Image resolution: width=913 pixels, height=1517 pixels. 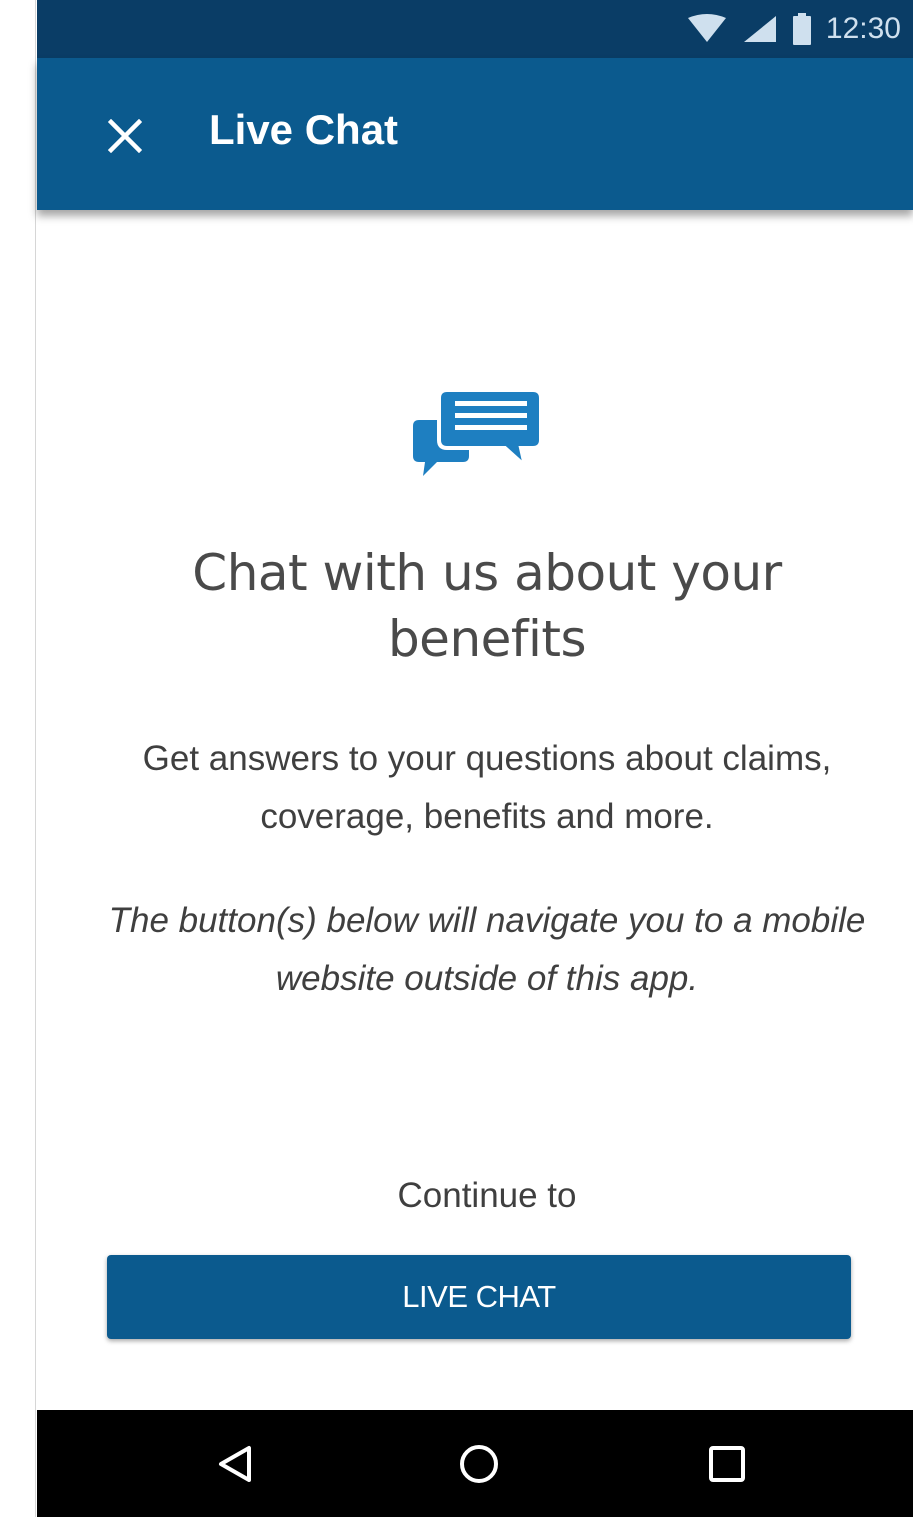 I want to click on live-chat-button: LIVE CHAT, so click(x=479, y=1297).